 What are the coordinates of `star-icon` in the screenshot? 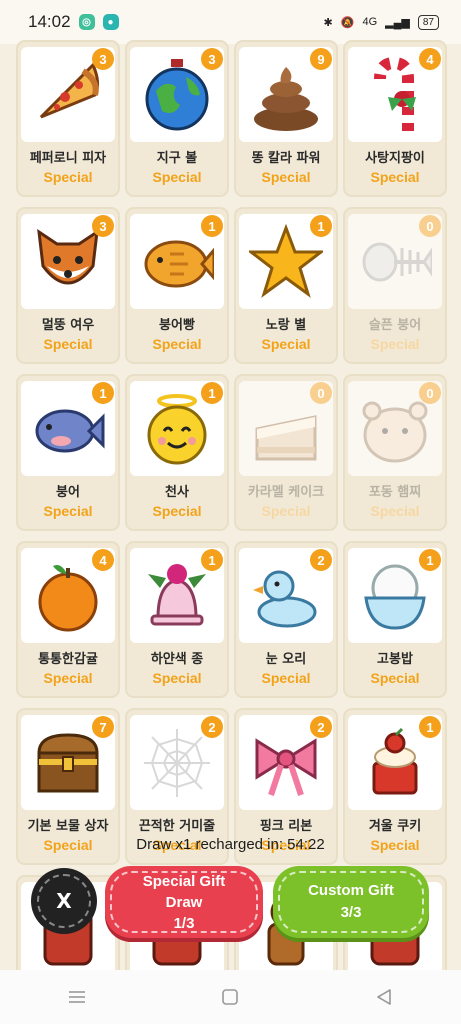 It's located at (286, 260).